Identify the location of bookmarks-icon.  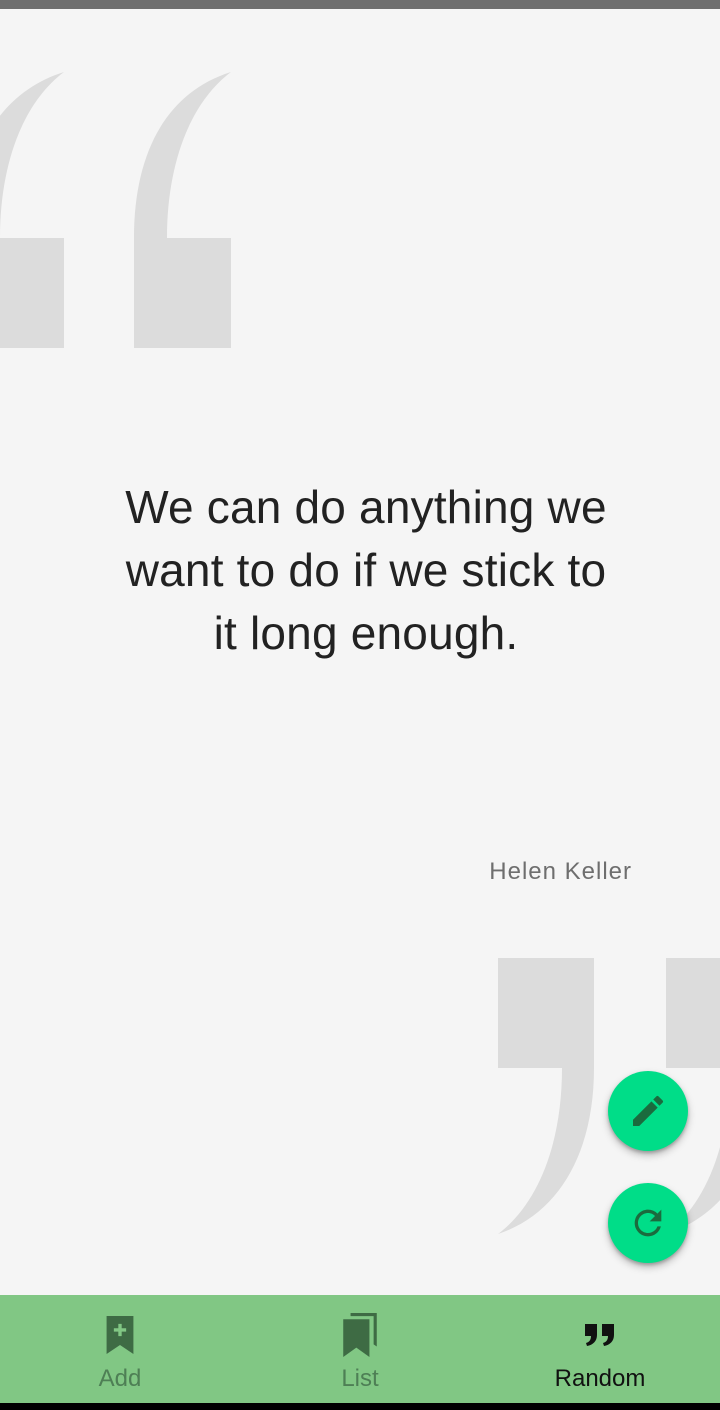
(360, 1335).